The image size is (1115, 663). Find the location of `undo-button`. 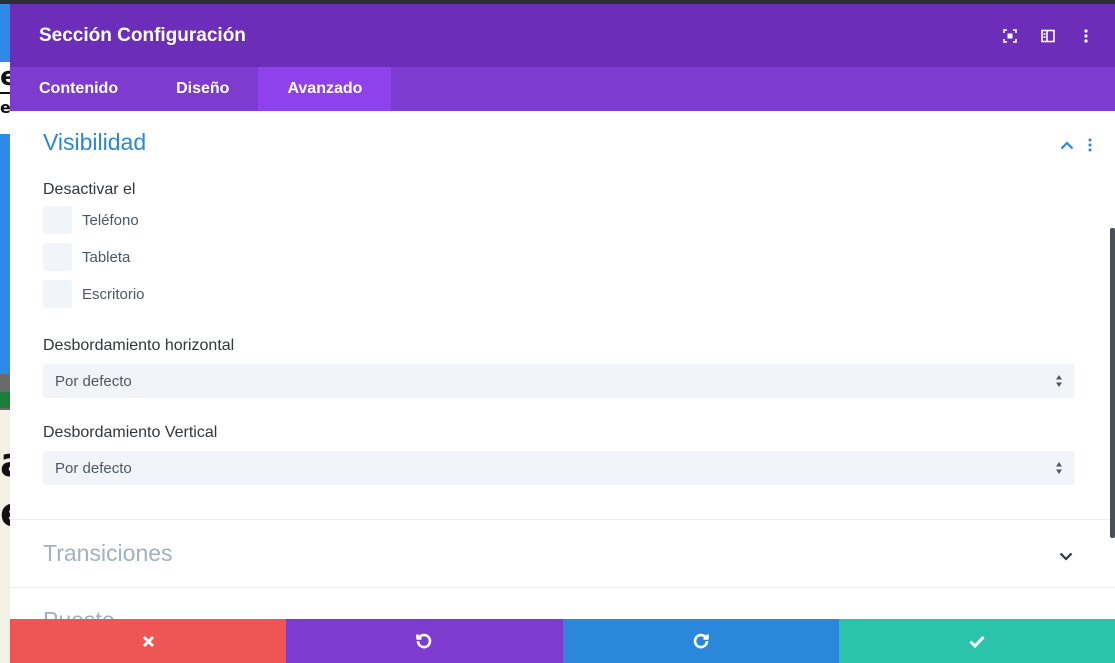

undo-button is located at coordinates (424, 641).